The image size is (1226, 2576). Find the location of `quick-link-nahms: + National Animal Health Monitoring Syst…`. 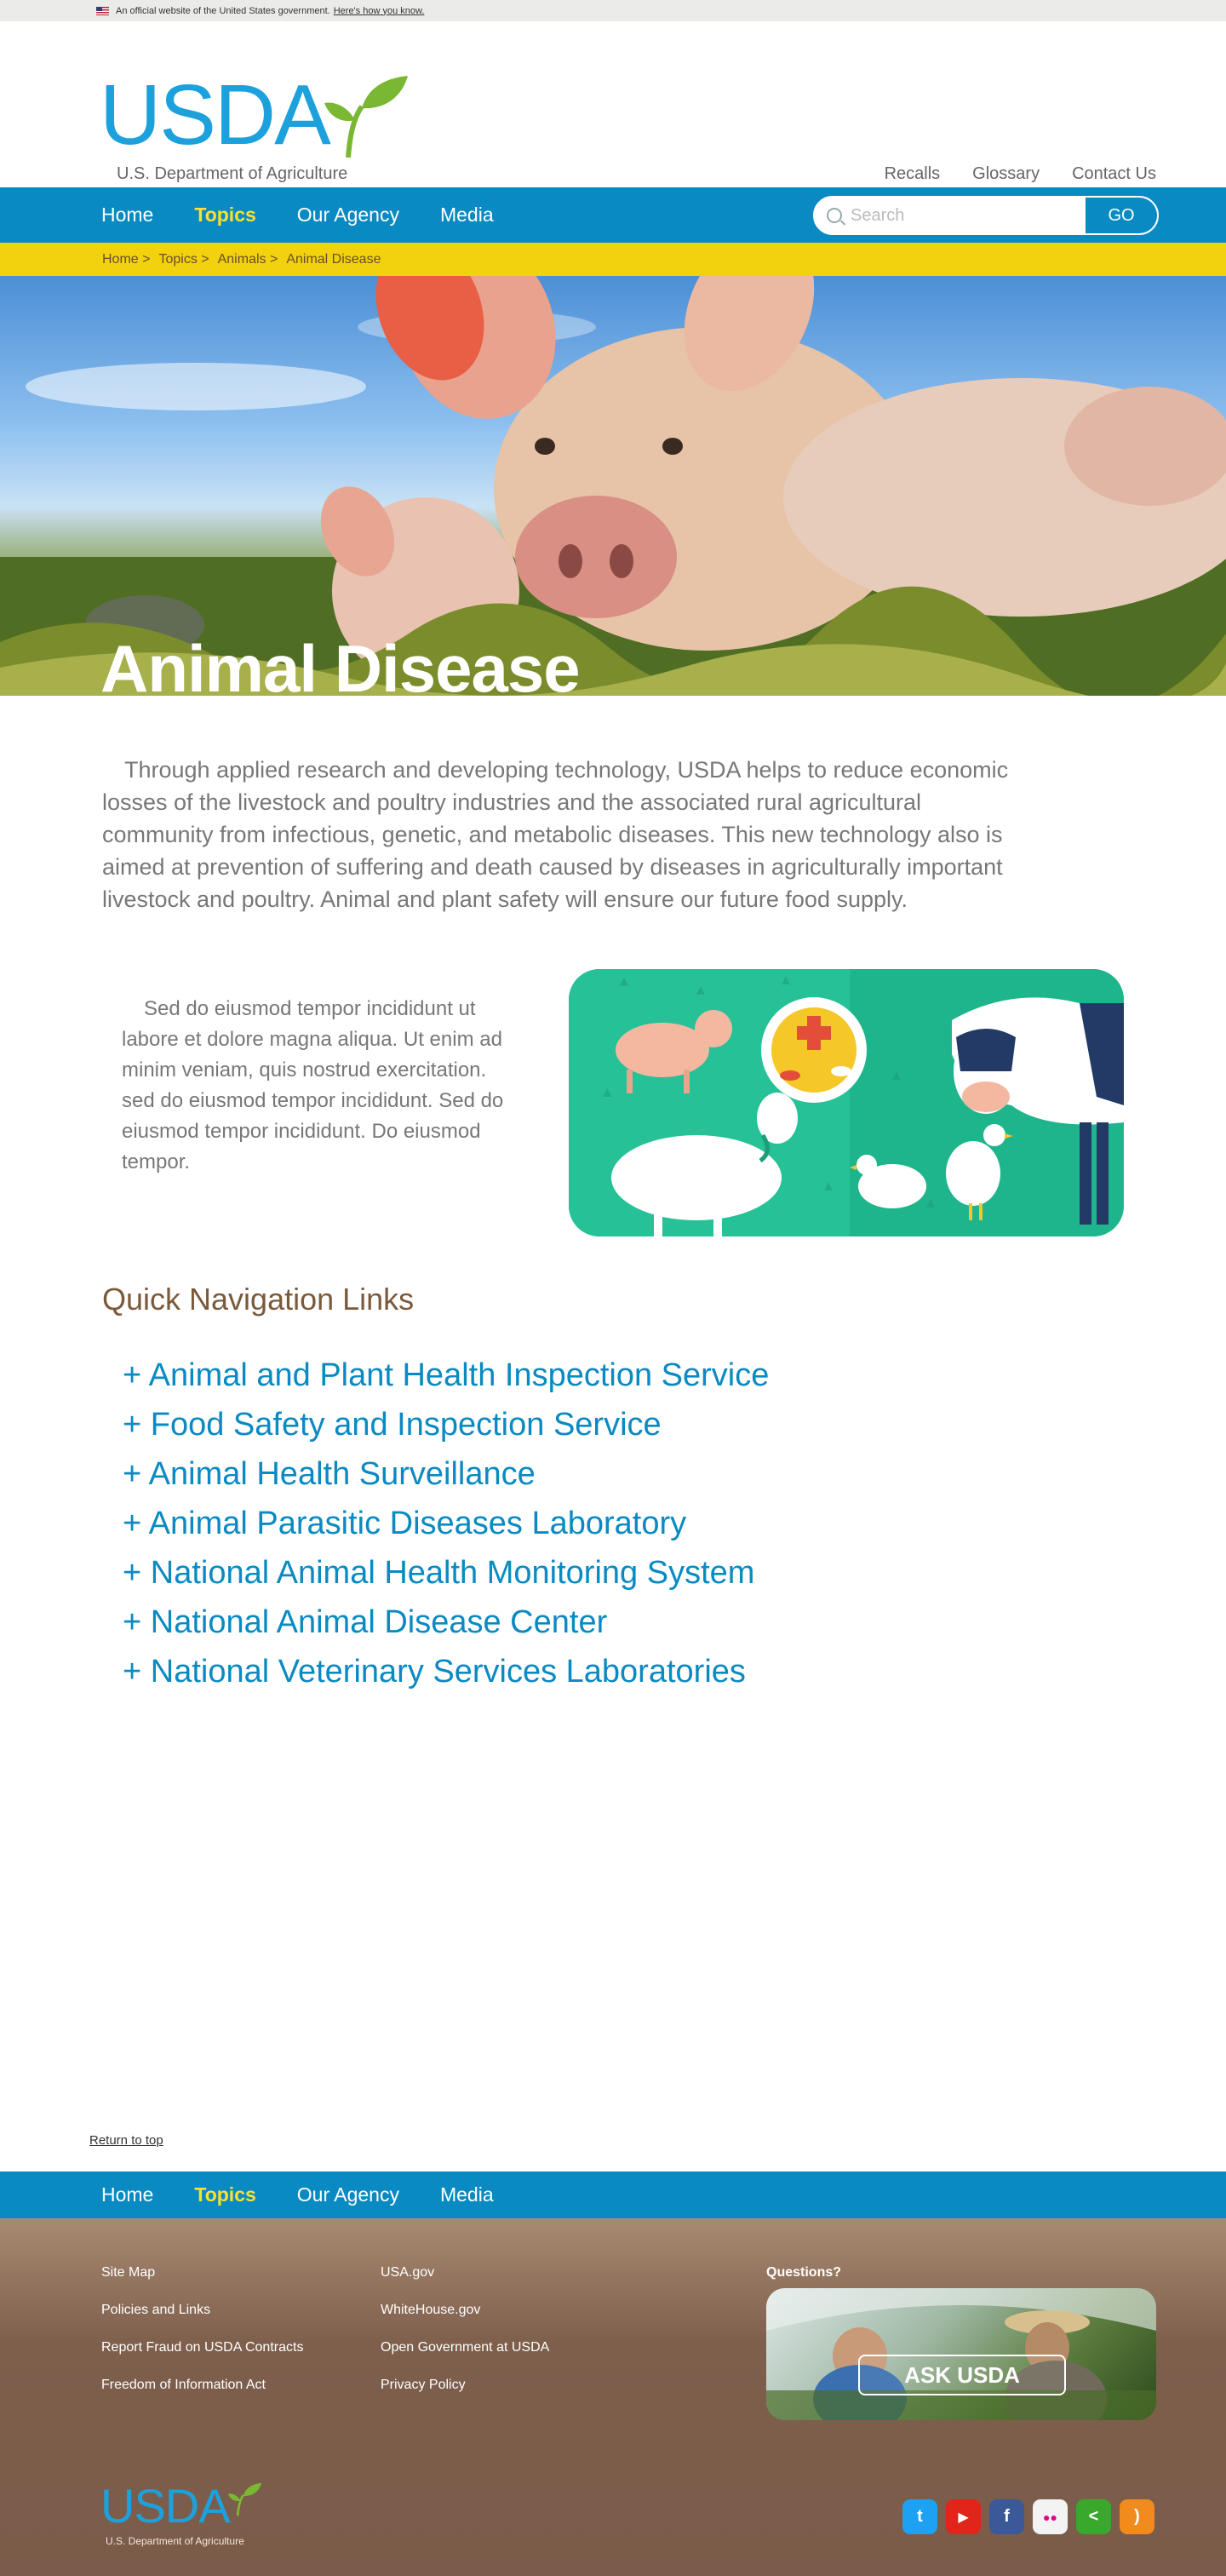

quick-link-nahms: + National Animal Health Monitoring Syst… is located at coordinates (674, 1575).